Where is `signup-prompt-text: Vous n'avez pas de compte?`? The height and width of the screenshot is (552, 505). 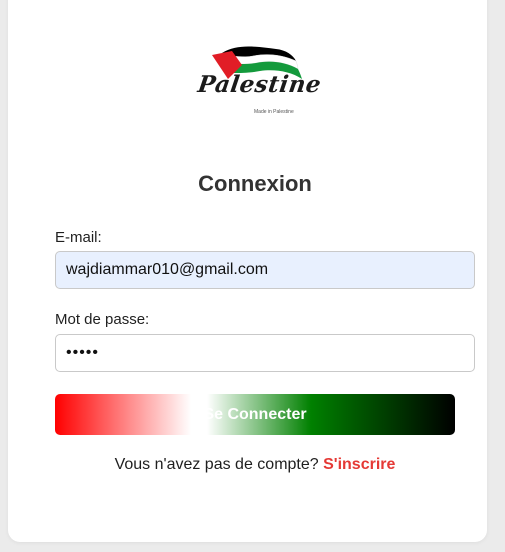 signup-prompt-text: Vous n'avez pas de compte? is located at coordinates (216, 464).